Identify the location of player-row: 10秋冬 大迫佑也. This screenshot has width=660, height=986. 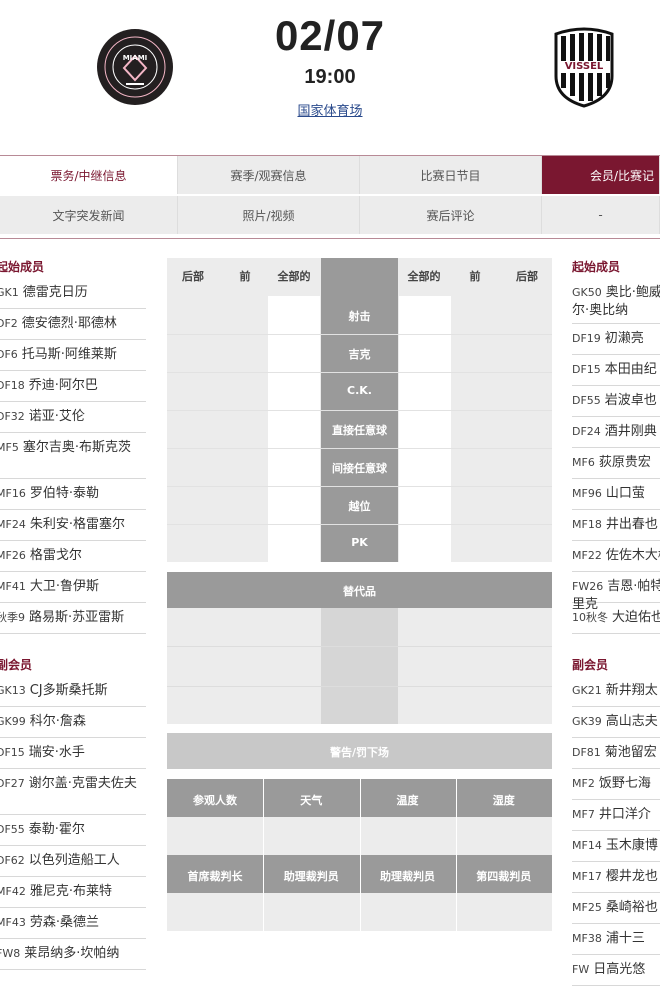
(616, 618).